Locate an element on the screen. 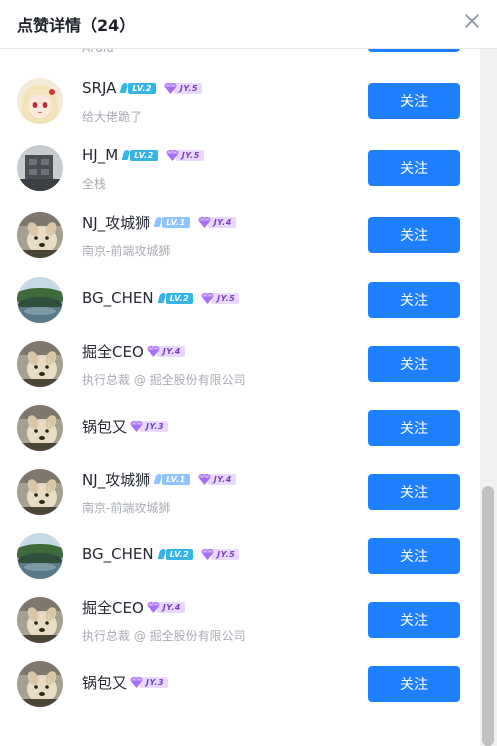  user-name: HJ_M is located at coordinates (100, 155).